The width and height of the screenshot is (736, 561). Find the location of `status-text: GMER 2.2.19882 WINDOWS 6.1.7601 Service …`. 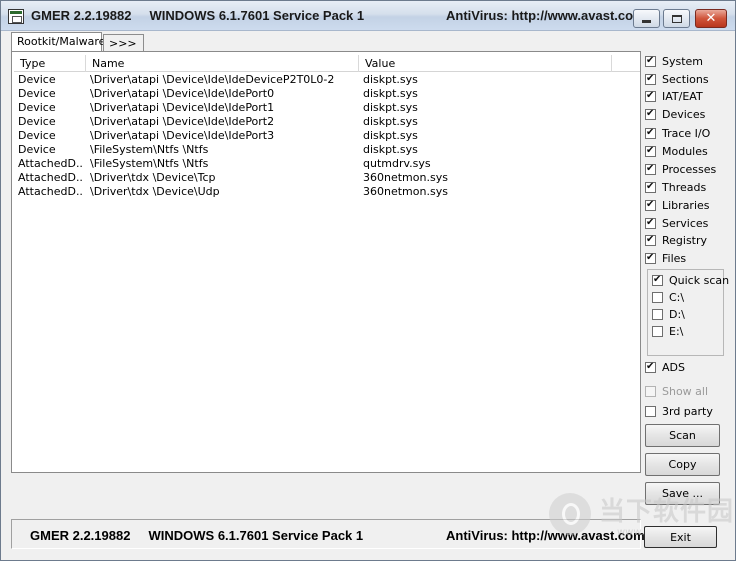

status-text: GMER 2.2.19882 WINDOWS 6.1.7601 Service … is located at coordinates (197, 535).